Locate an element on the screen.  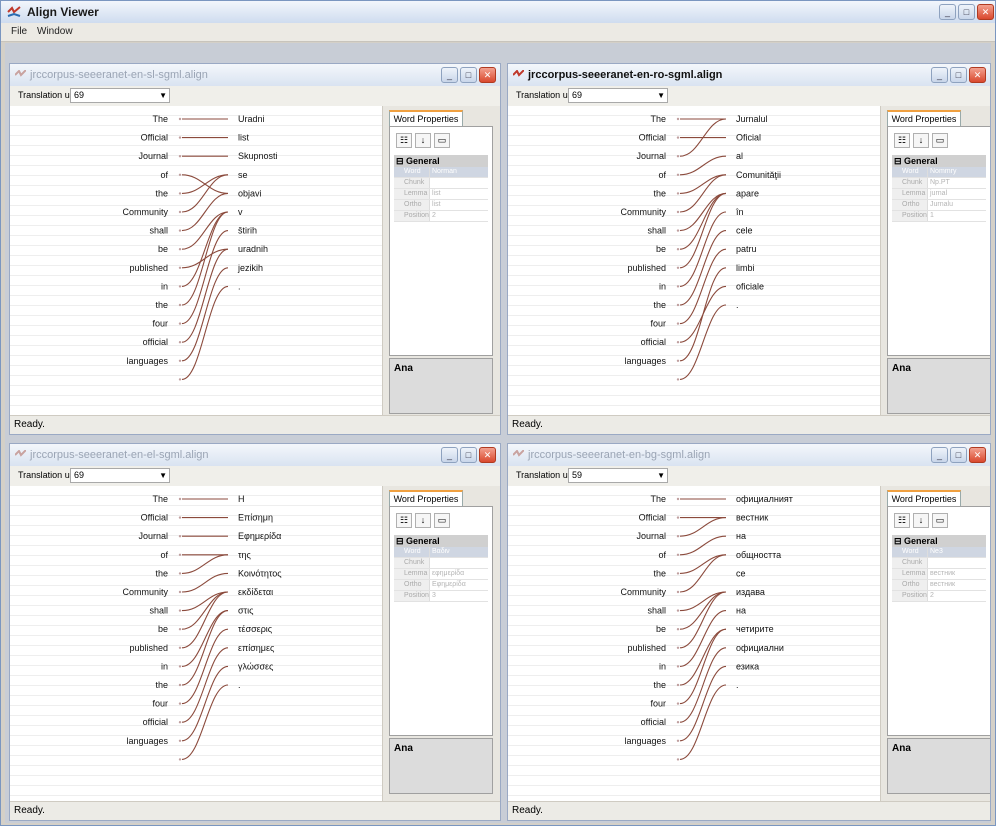
target-word: Jurnalul is located at coordinates (752, 119).